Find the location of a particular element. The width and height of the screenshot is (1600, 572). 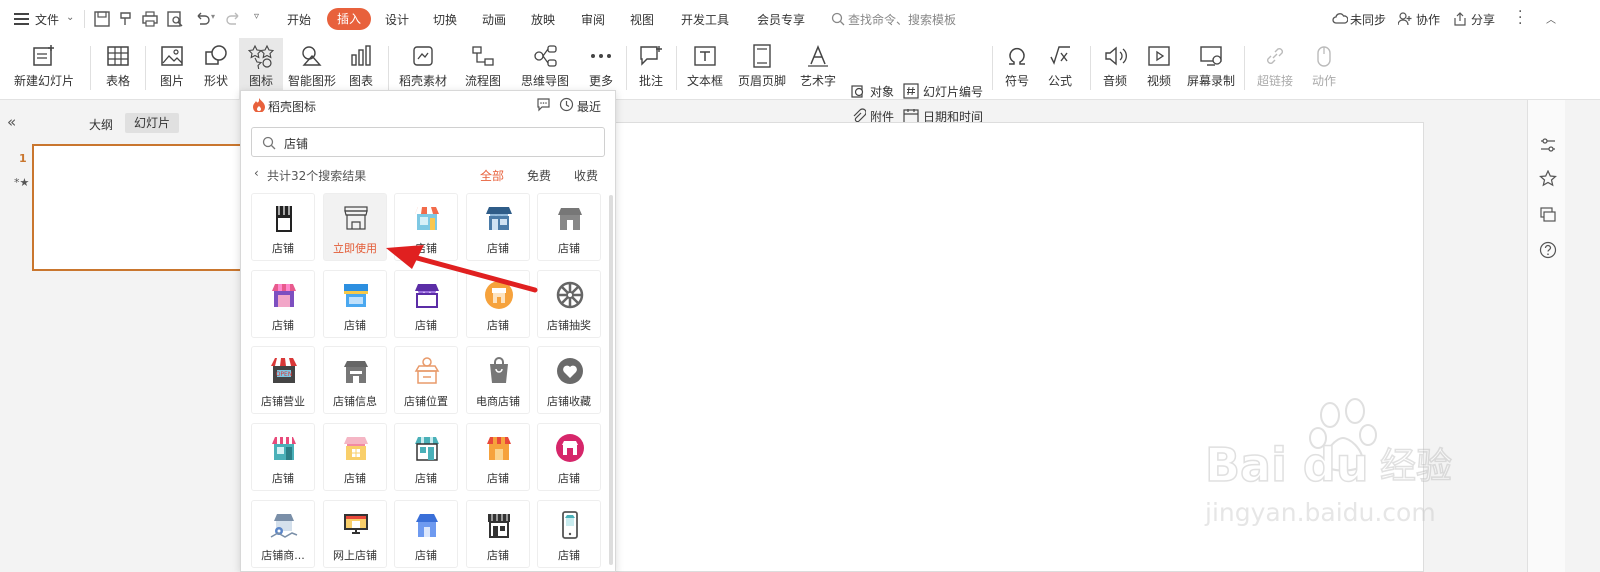

filter-free: 免费 is located at coordinates (539, 175).